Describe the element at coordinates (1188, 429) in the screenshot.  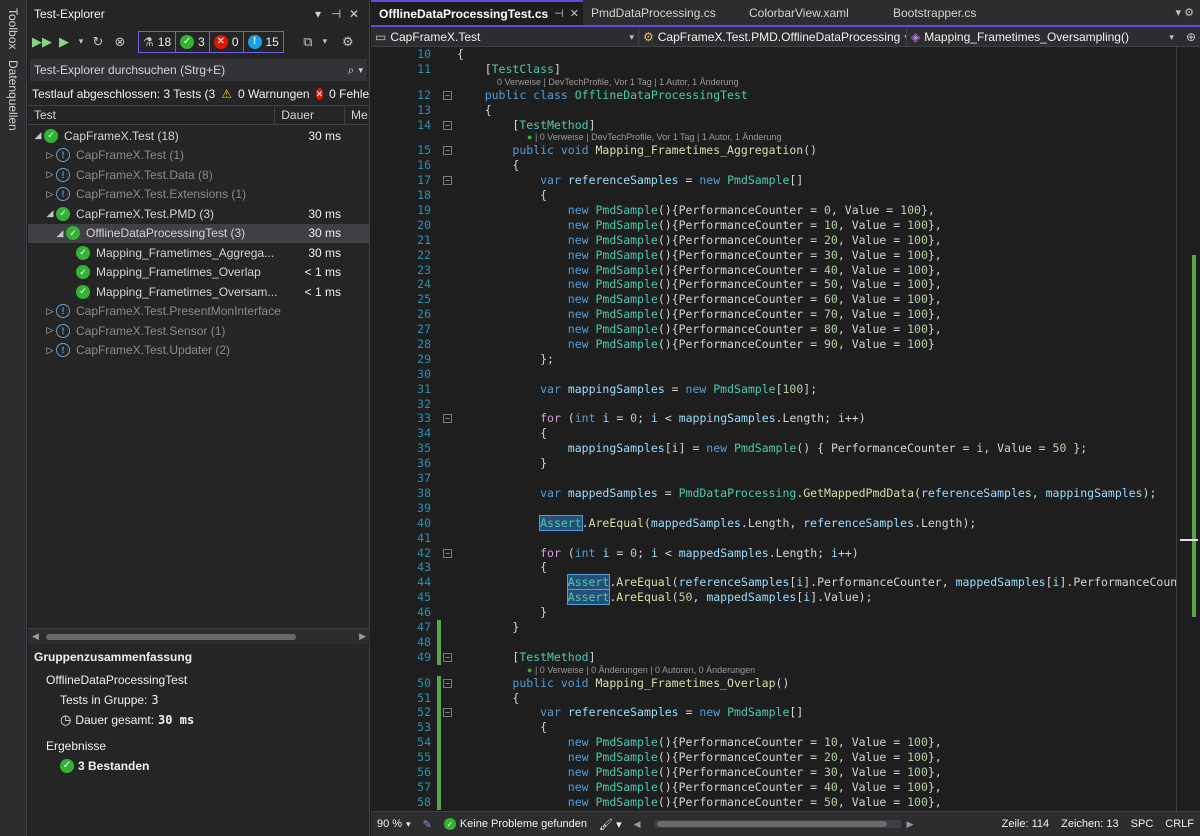
I see `editor-vertical-scrollbar` at that location.